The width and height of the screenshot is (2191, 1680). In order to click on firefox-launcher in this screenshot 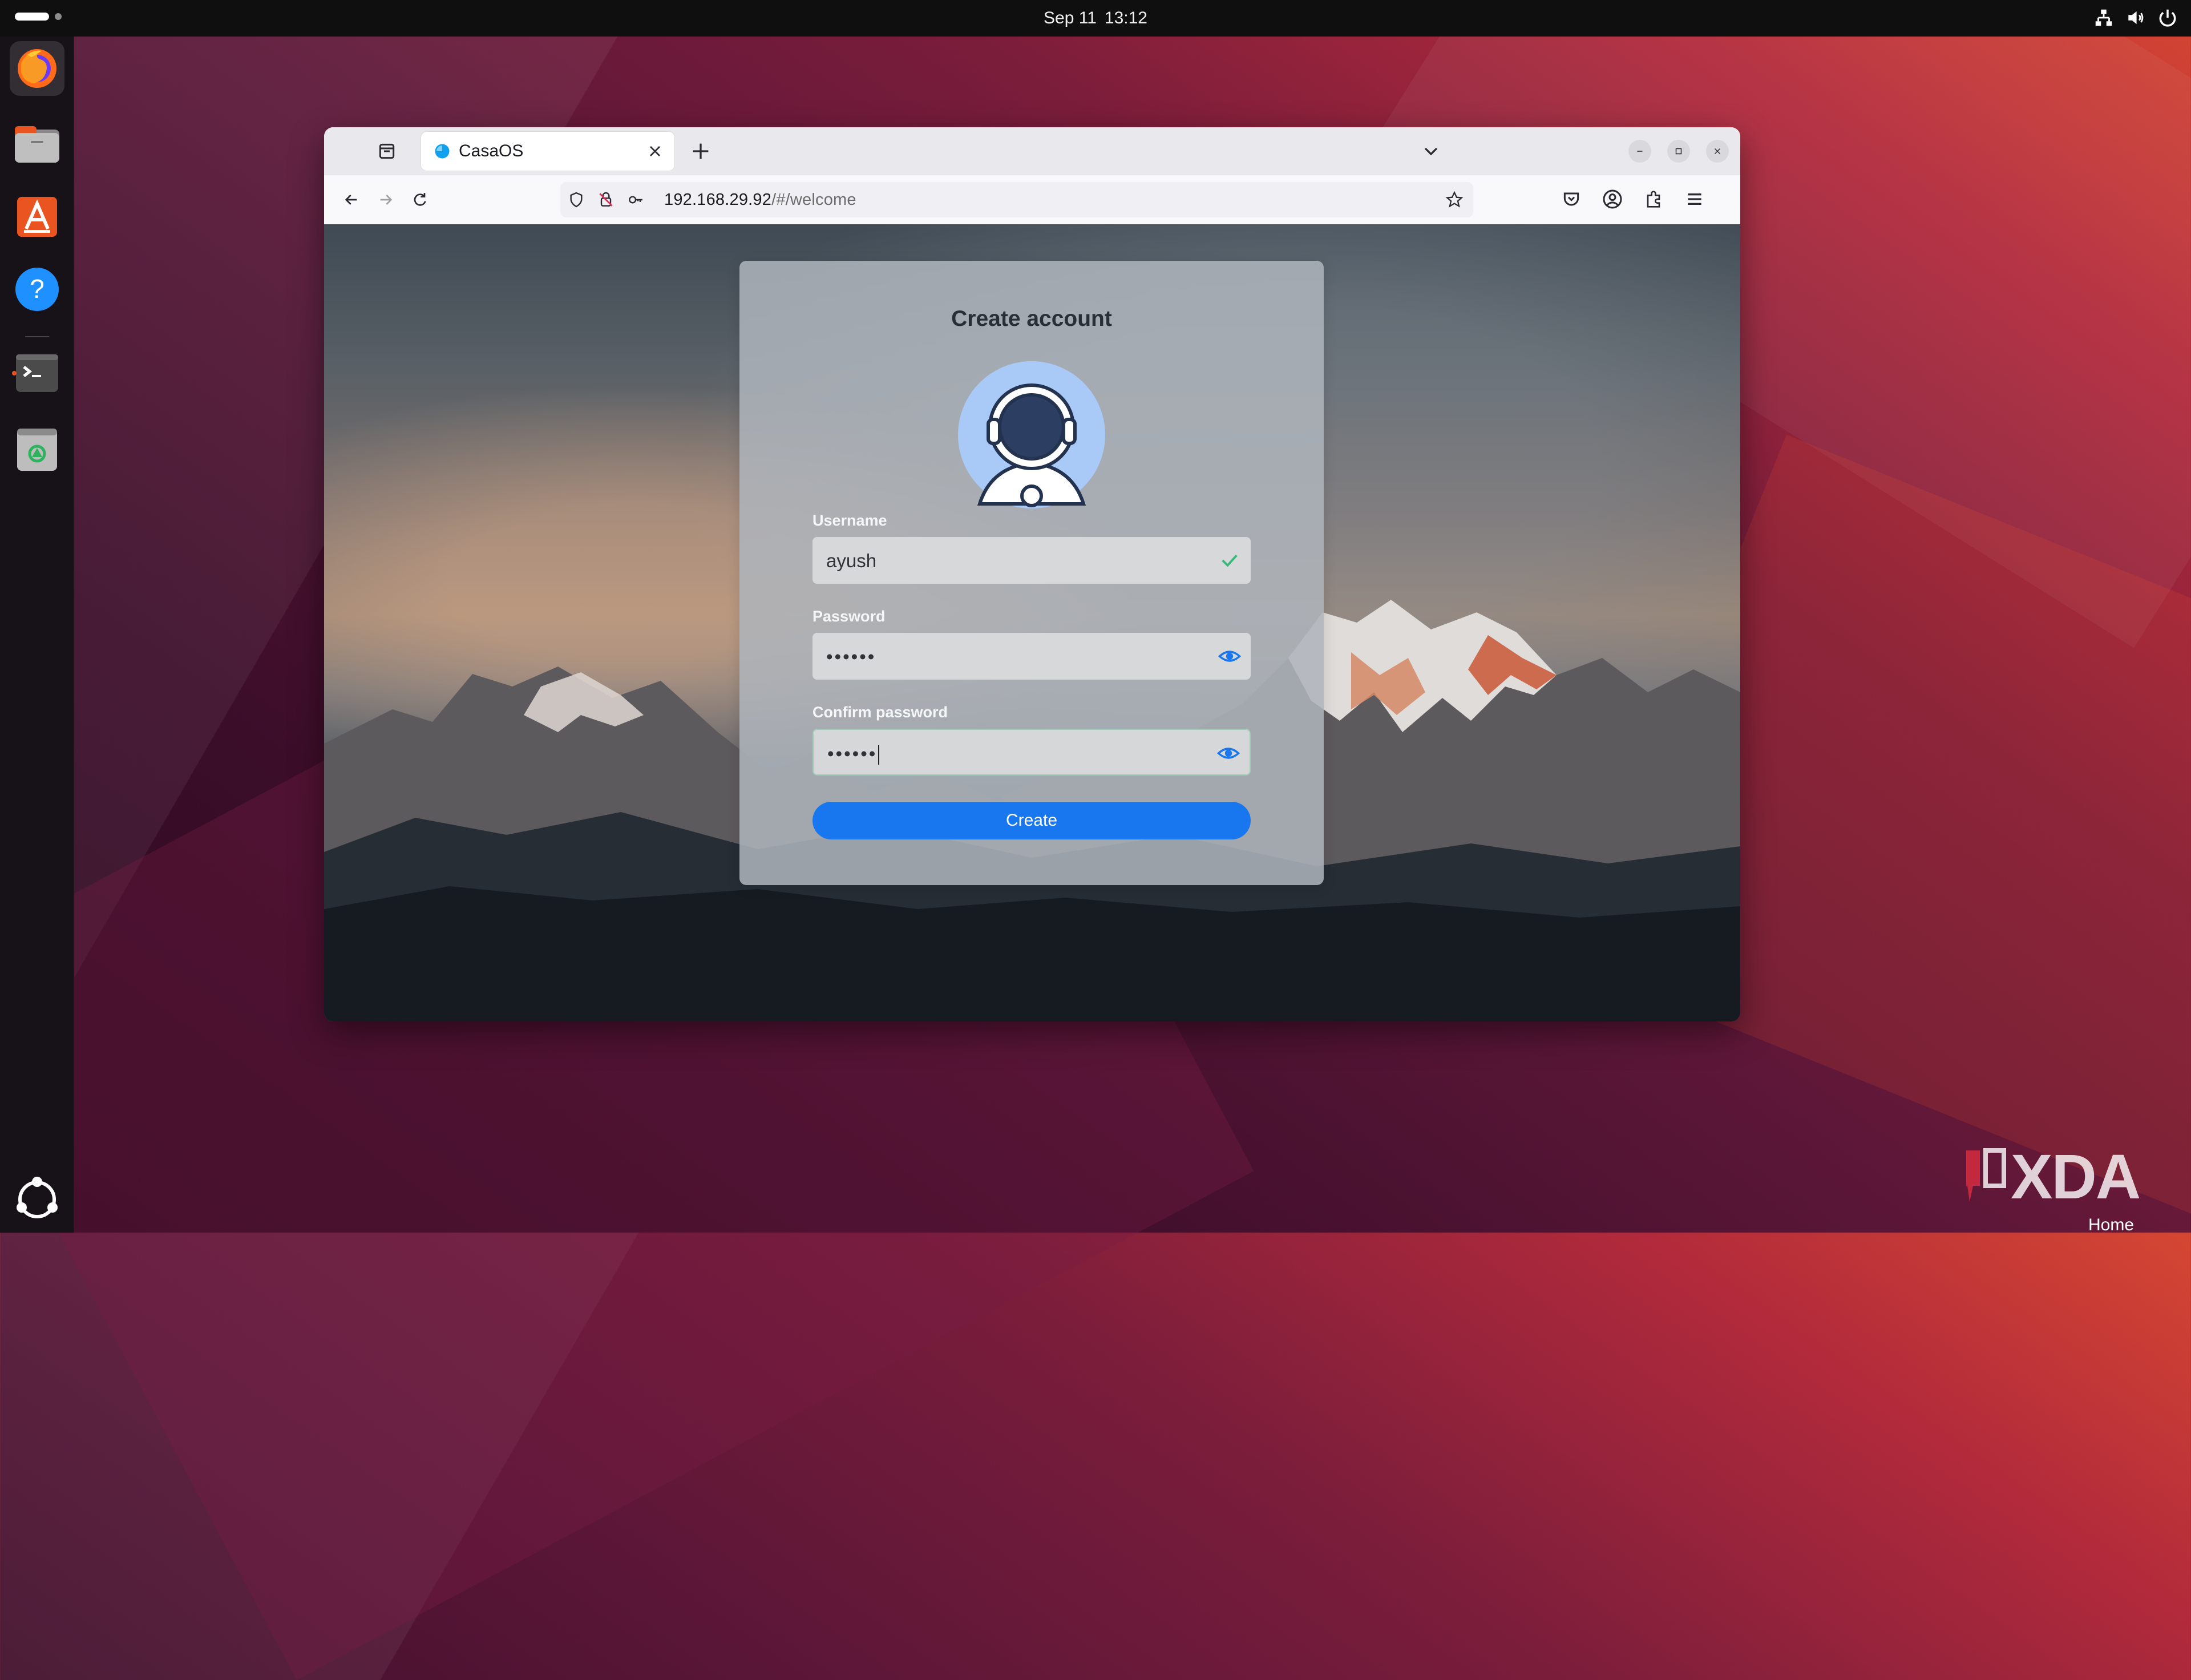, I will do `click(37, 68)`.